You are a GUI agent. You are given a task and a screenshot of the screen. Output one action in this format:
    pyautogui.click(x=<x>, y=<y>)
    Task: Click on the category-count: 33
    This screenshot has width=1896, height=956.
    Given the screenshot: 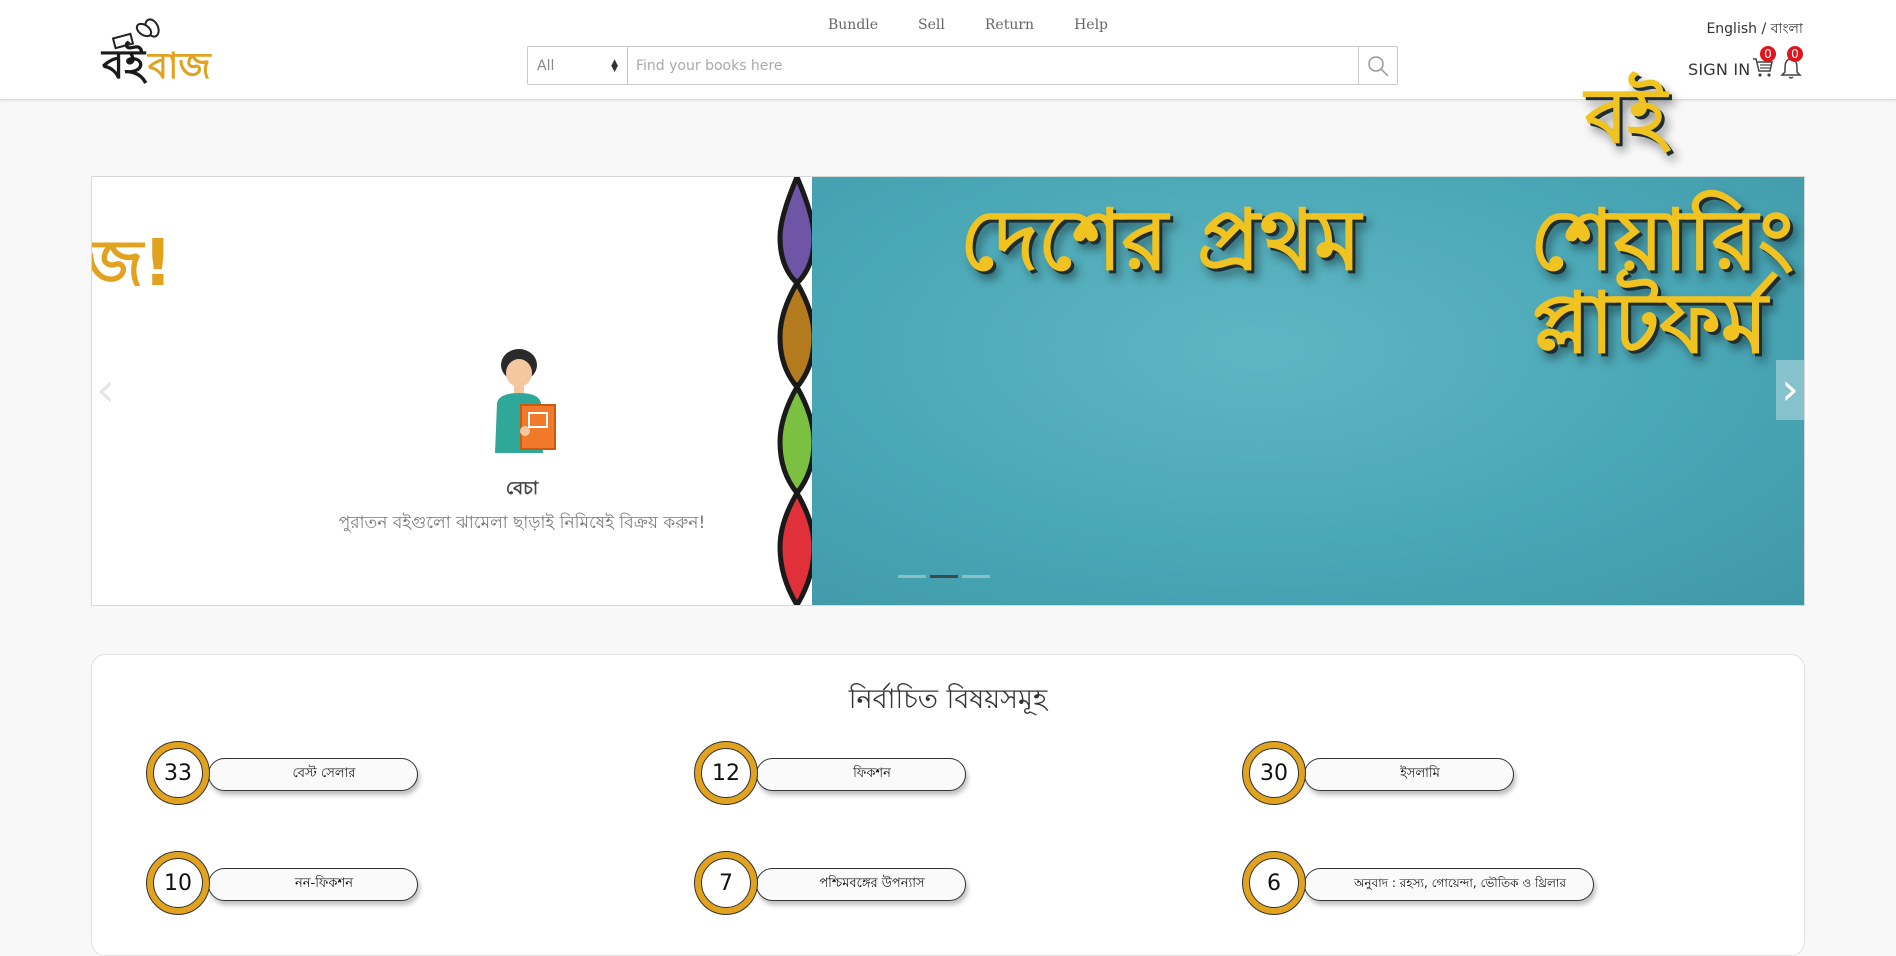 What is the action you would take?
    pyautogui.click(x=178, y=773)
    